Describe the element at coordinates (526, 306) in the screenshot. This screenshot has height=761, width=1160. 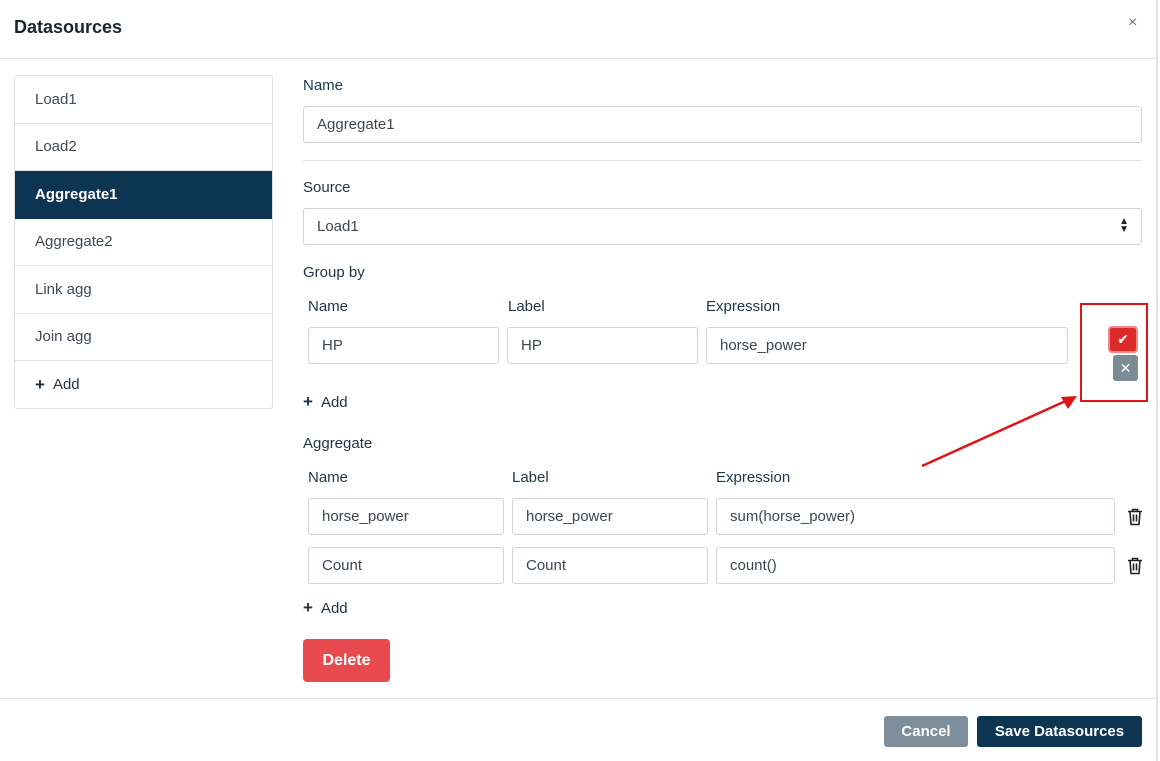
I see `group-by-label-header: Label` at that location.